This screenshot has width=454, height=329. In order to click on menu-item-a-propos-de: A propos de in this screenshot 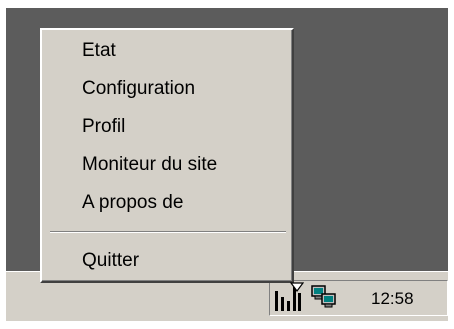, I will do `click(132, 203)`.